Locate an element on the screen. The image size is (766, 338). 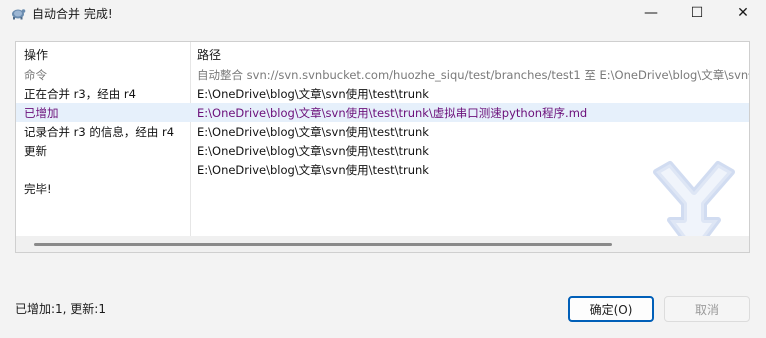
list-row: 更新 E:\OneDrive\blog\文章\svn使用\test\trunk is located at coordinates (382, 150).